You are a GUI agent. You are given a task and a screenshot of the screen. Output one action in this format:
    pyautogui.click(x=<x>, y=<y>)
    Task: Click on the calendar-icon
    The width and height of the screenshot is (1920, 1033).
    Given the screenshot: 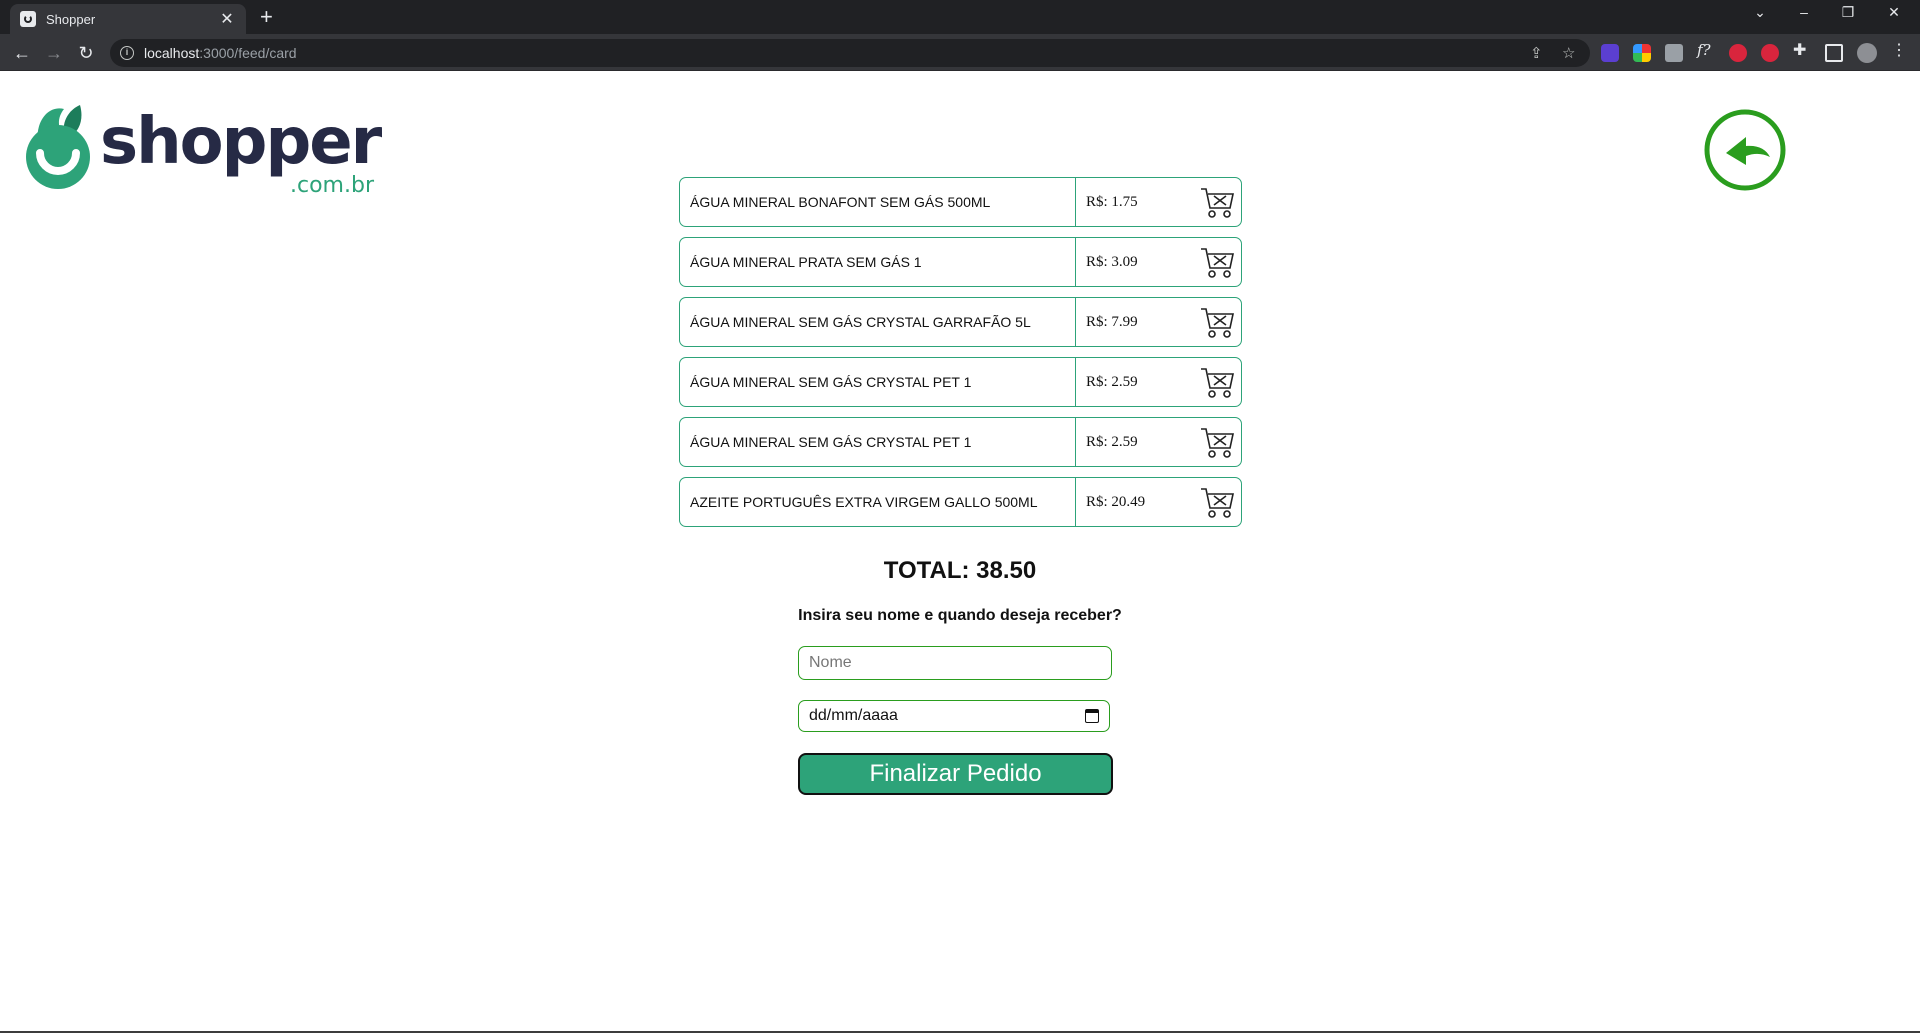 What is the action you would take?
    pyautogui.click(x=1092, y=716)
    